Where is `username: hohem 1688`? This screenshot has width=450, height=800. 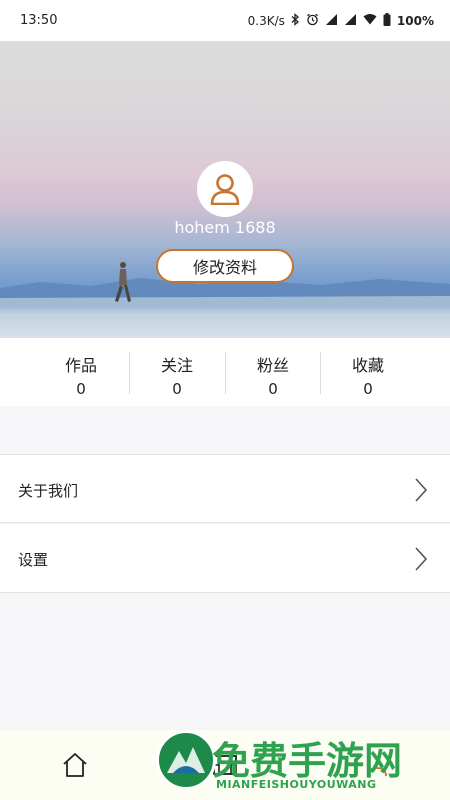
username: hohem 1688 is located at coordinates (225, 227).